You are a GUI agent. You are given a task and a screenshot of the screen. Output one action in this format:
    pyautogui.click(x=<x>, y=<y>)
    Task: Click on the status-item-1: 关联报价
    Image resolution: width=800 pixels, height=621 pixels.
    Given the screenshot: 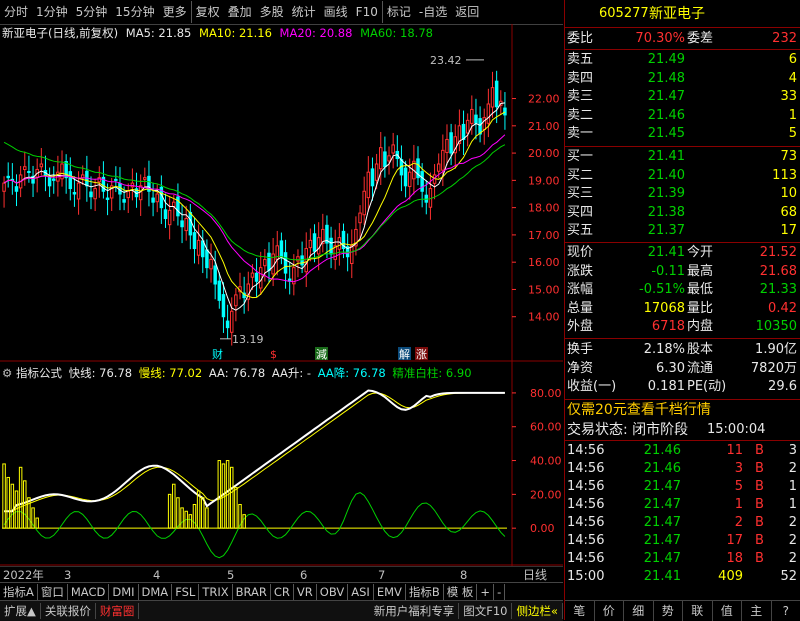 What is the action you would take?
    pyautogui.click(x=68, y=611)
    